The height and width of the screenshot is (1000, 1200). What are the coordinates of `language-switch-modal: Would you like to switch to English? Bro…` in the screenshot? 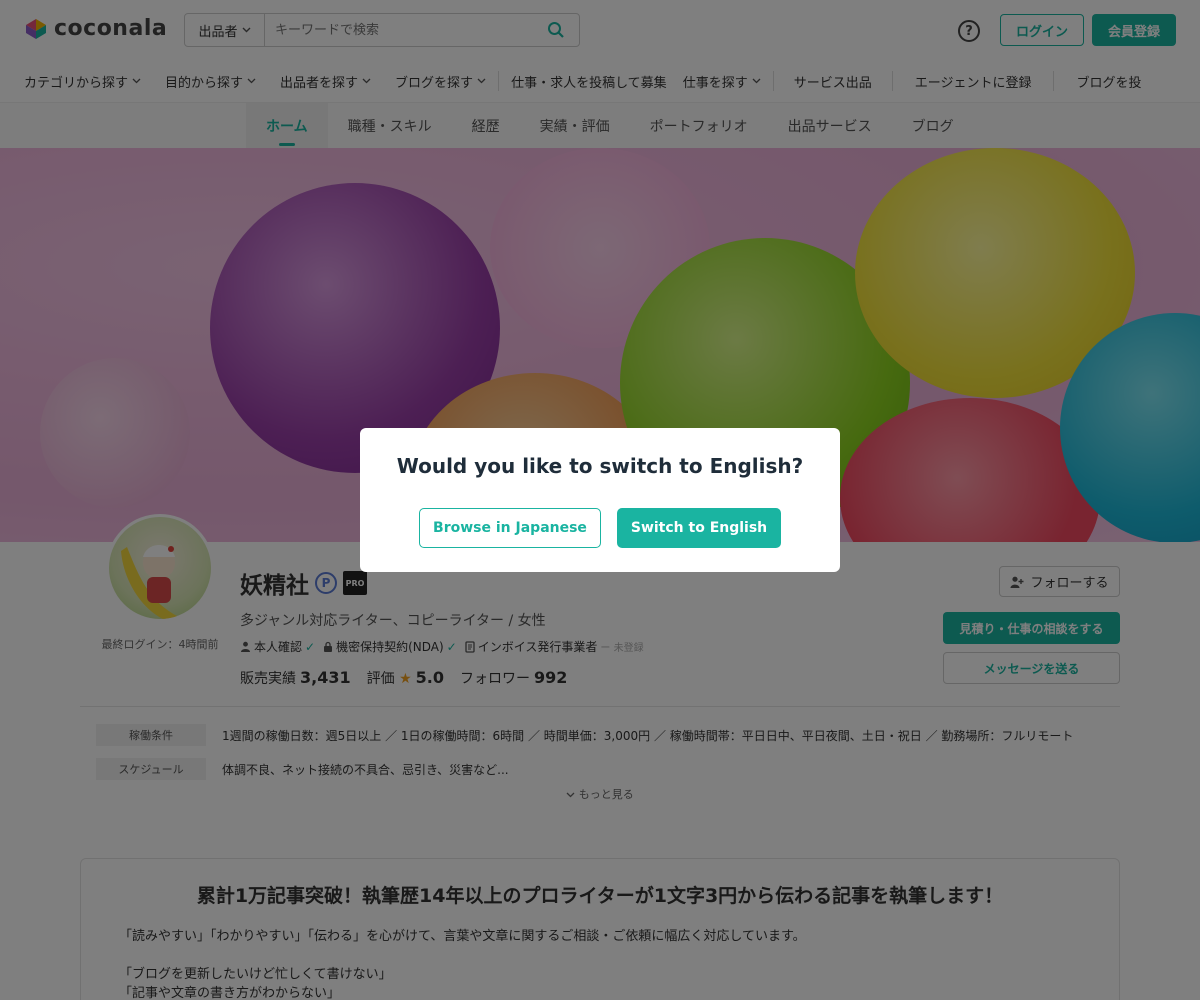 It's located at (600, 500).